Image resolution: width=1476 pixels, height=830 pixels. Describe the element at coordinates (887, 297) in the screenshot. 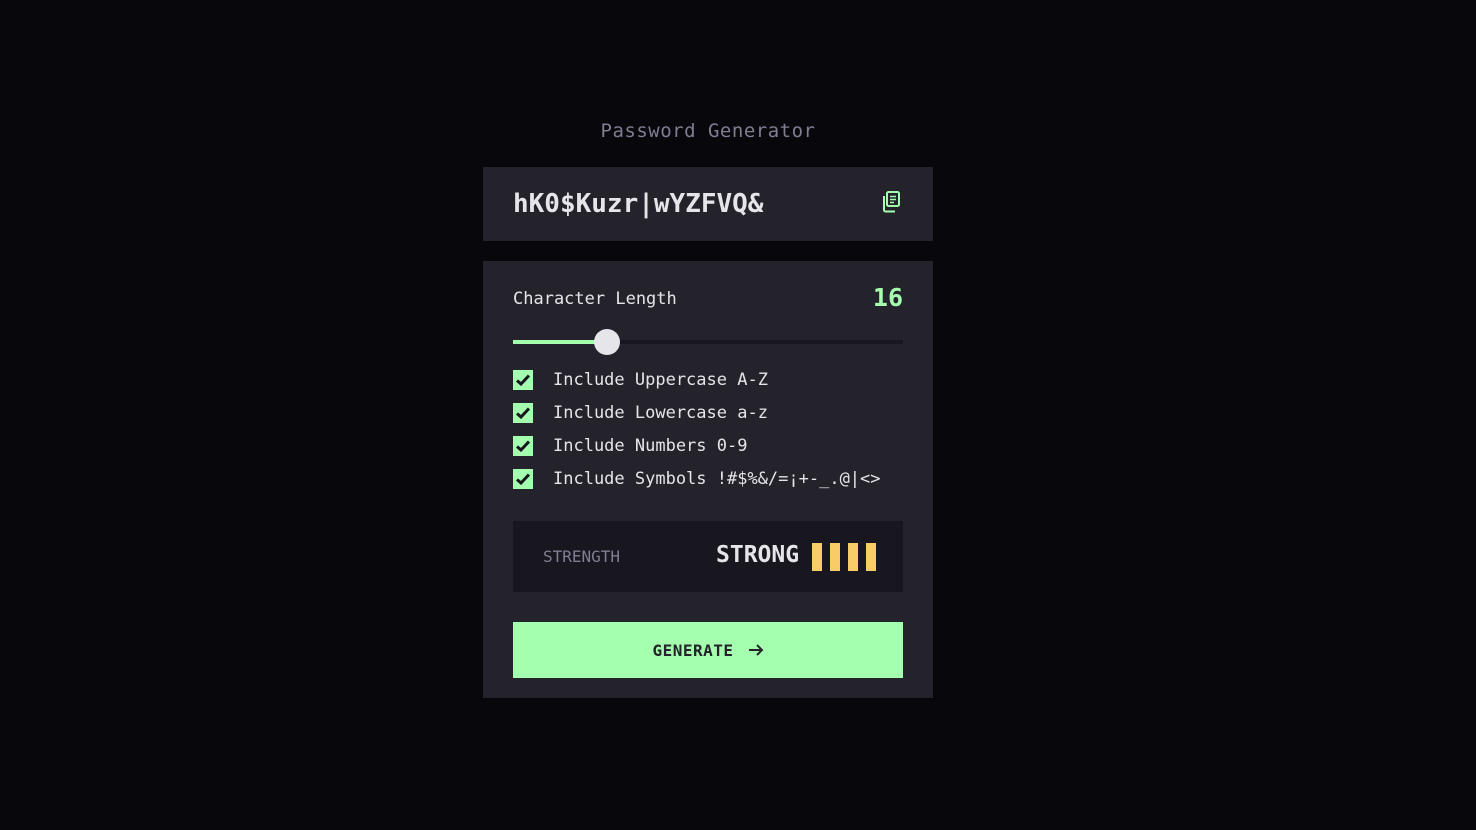

I see `character-length-value: 16` at that location.